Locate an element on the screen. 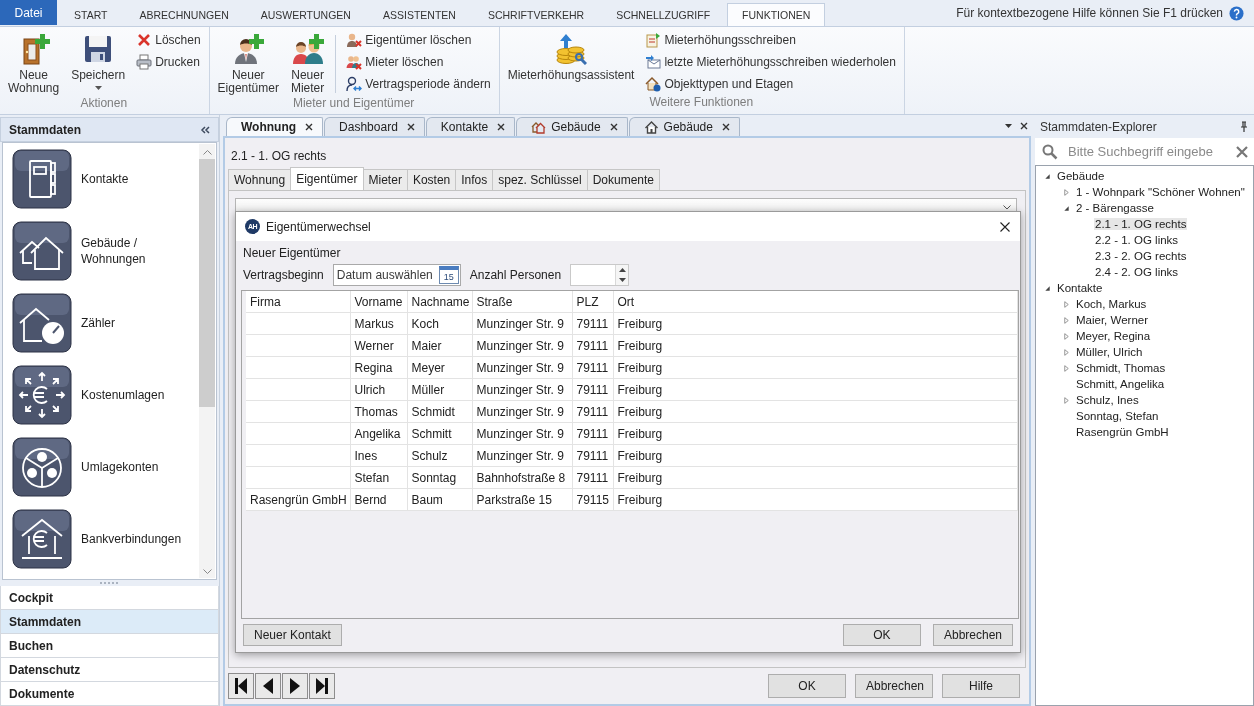  ribbon-button: Vertragsperiode ändern is located at coordinates (418, 84).